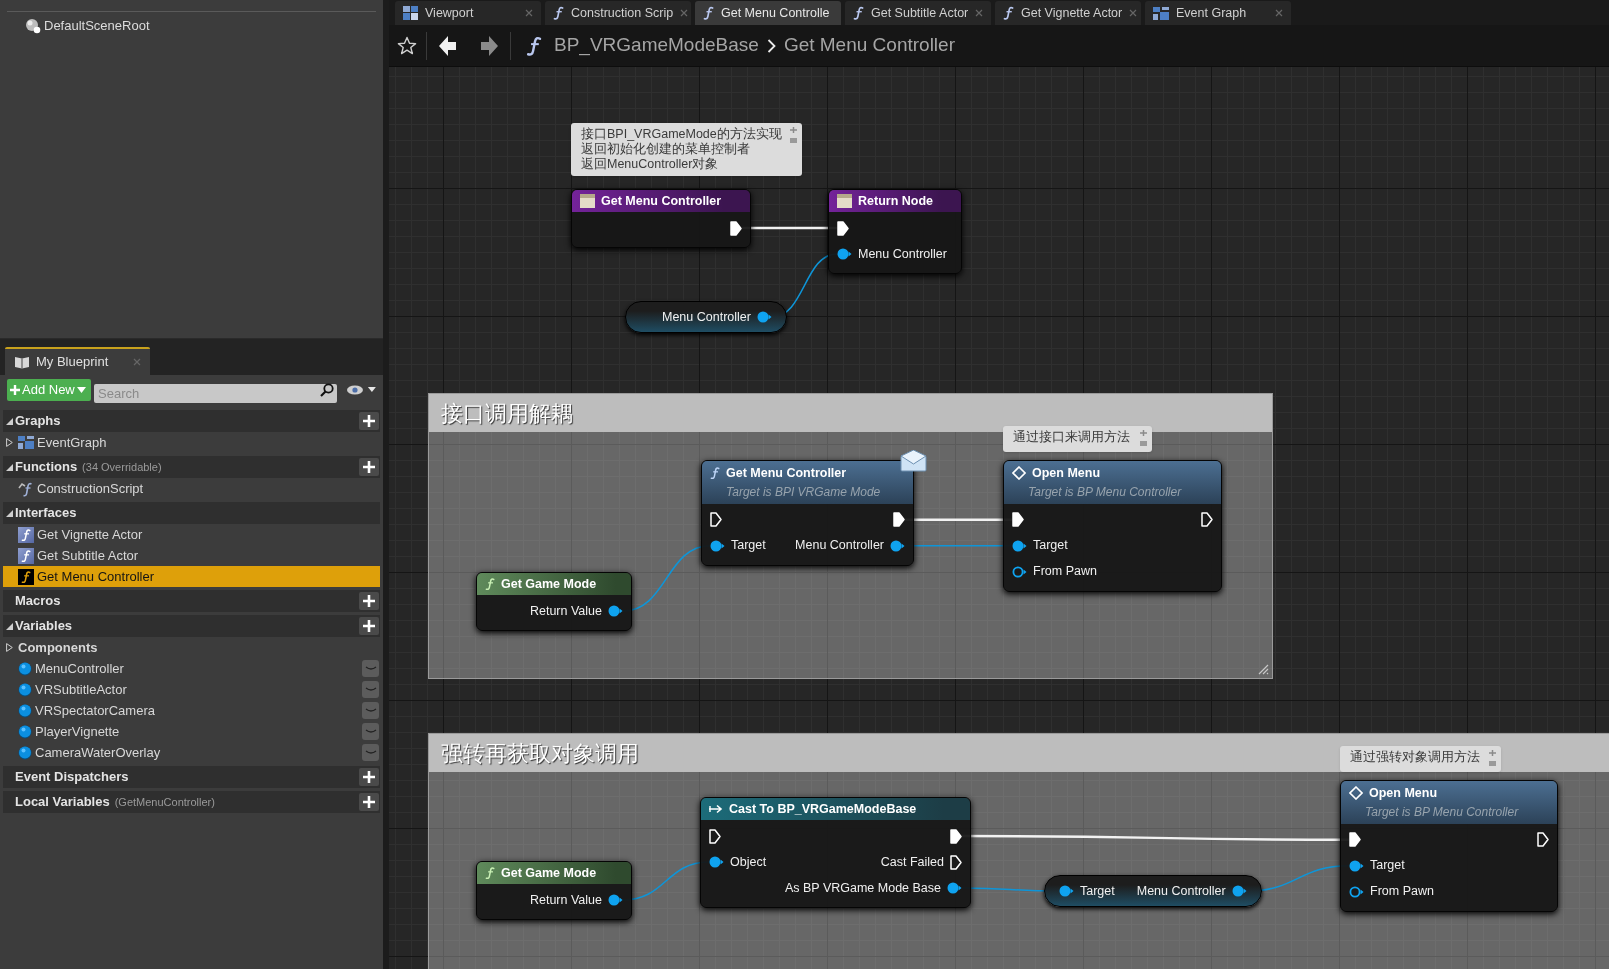  What do you see at coordinates (46, 513) in the screenshot?
I see `section-title: Interfaces` at bounding box center [46, 513].